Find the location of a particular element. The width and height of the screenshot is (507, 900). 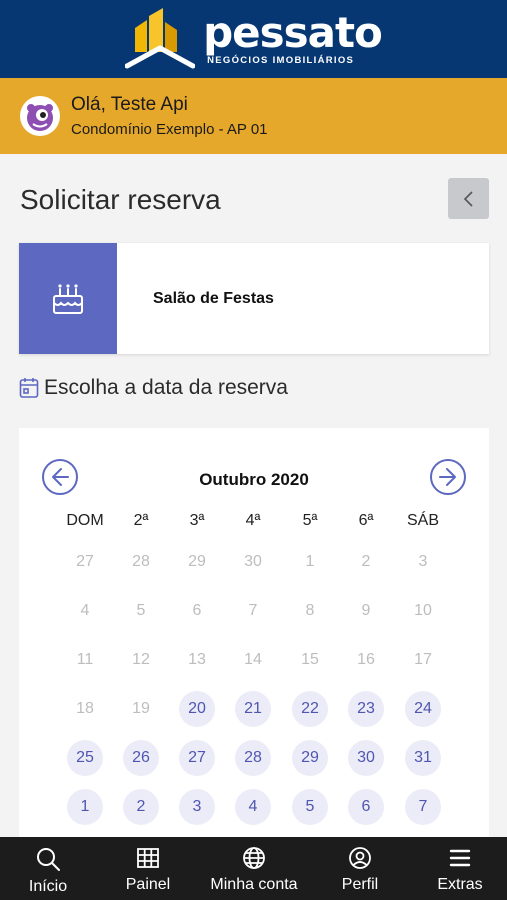

weekday-label: 5ª is located at coordinates (310, 520).